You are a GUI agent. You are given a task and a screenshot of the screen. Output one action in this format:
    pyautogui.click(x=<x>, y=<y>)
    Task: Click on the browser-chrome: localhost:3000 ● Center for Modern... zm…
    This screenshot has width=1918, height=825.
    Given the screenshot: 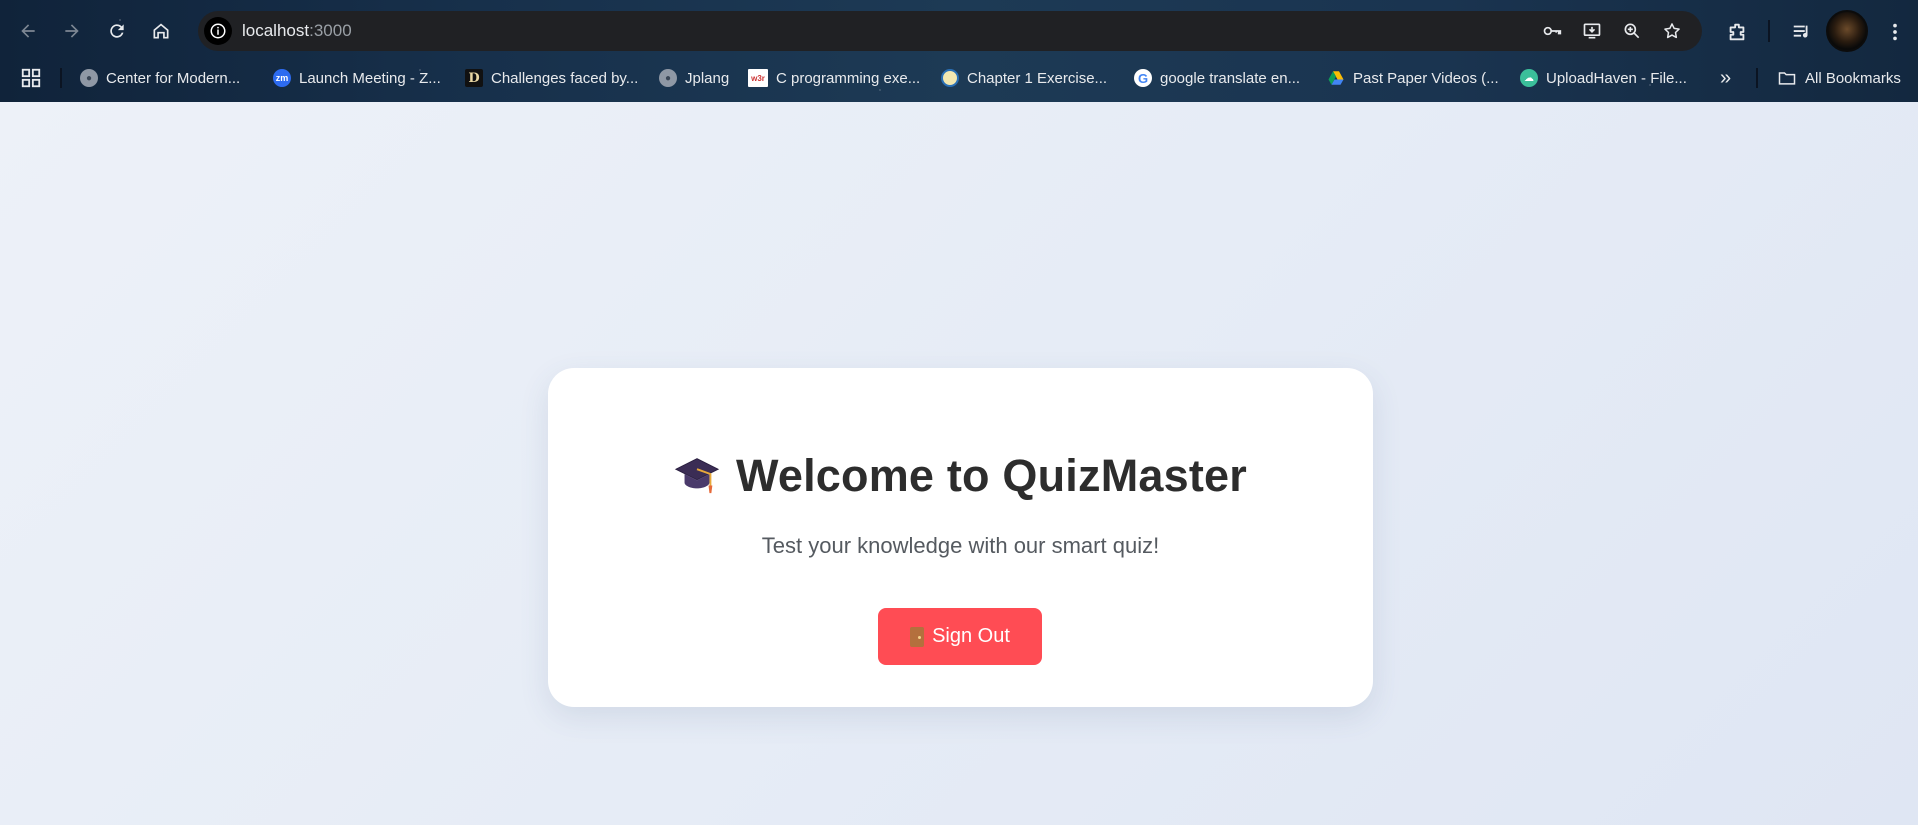 What is the action you would take?
    pyautogui.click(x=959, y=51)
    